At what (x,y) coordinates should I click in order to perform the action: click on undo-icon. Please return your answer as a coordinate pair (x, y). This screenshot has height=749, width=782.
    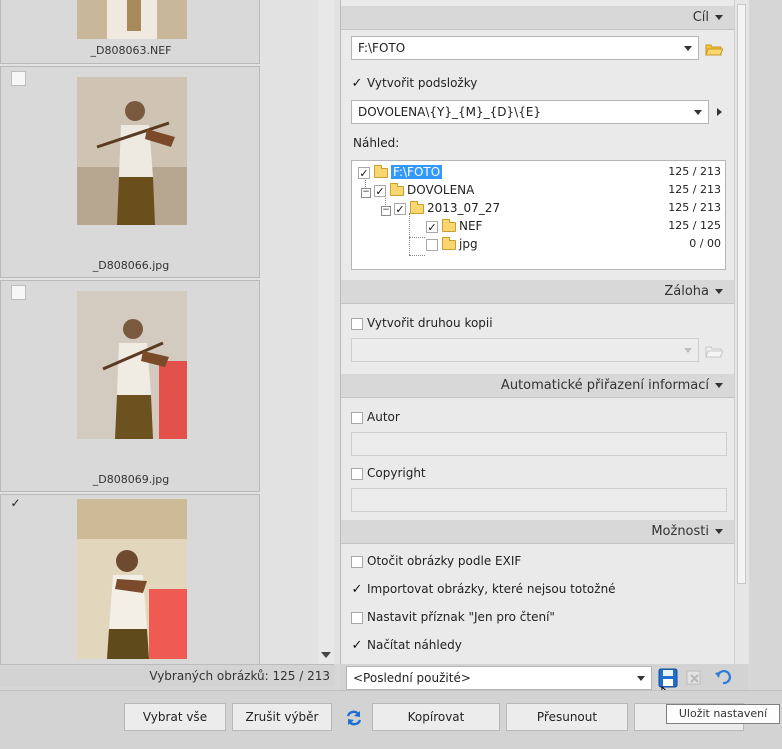
    Looking at the image, I should click on (723, 678).